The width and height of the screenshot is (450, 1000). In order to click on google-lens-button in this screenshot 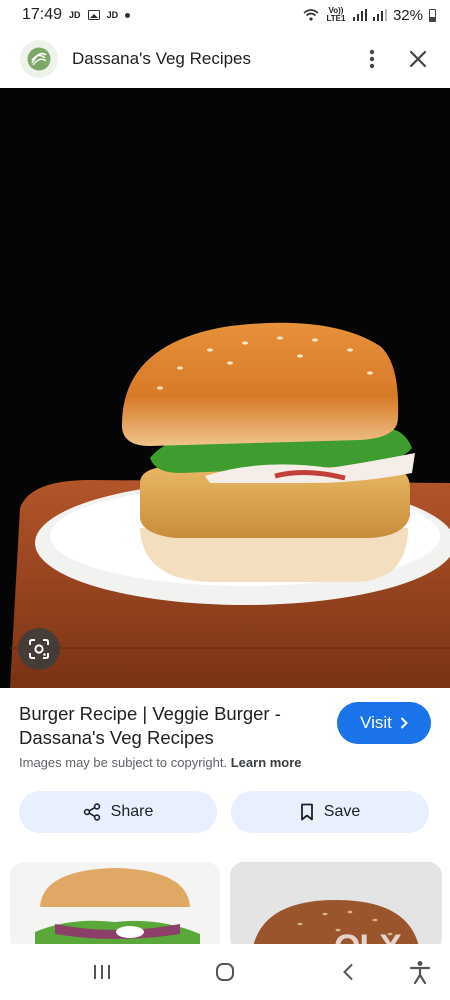, I will do `click(39, 649)`.